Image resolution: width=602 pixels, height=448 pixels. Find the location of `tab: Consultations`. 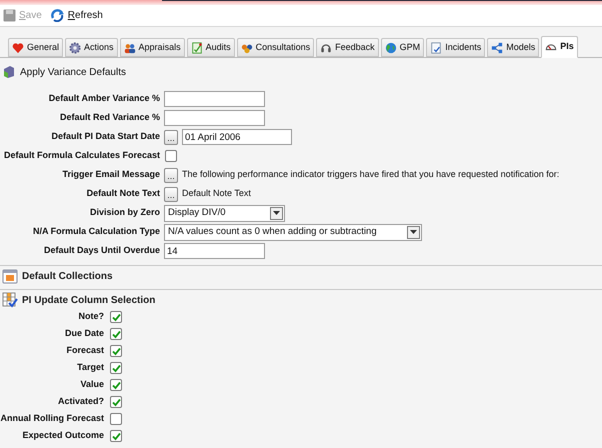

tab: Consultations is located at coordinates (275, 47).